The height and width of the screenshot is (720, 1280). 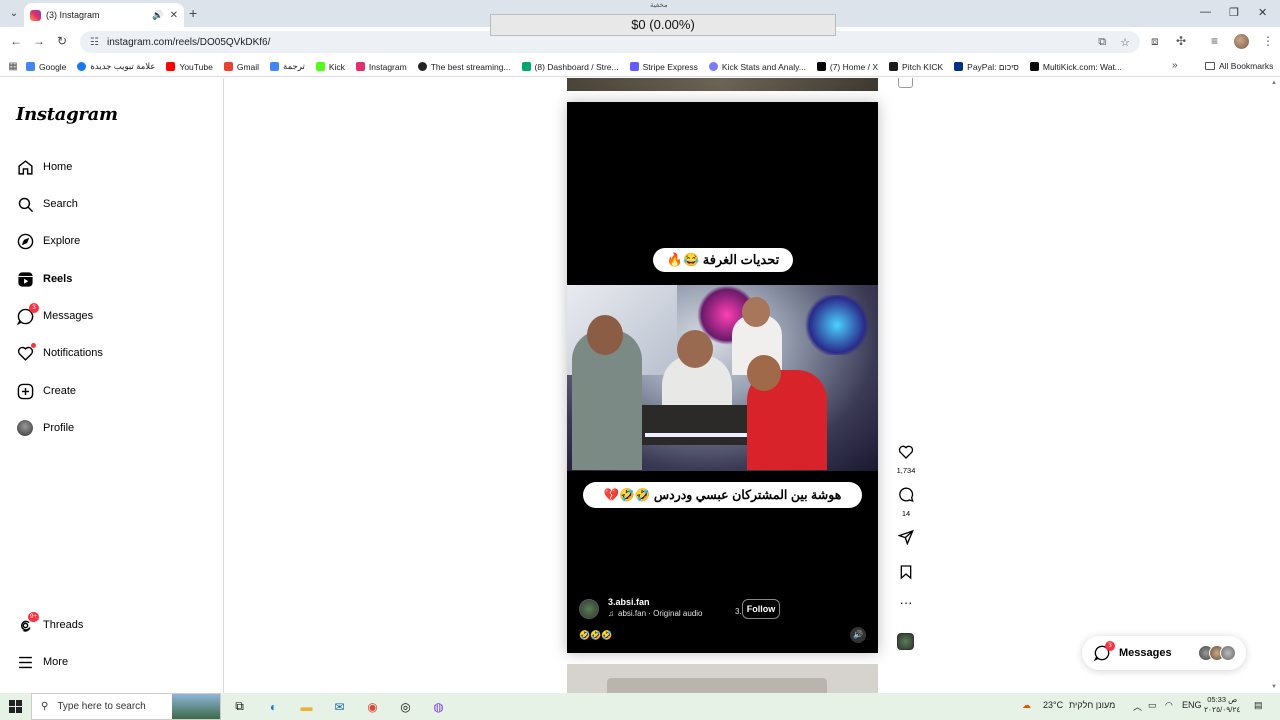 I want to click on windows-start-icon, so click(x=15, y=706).